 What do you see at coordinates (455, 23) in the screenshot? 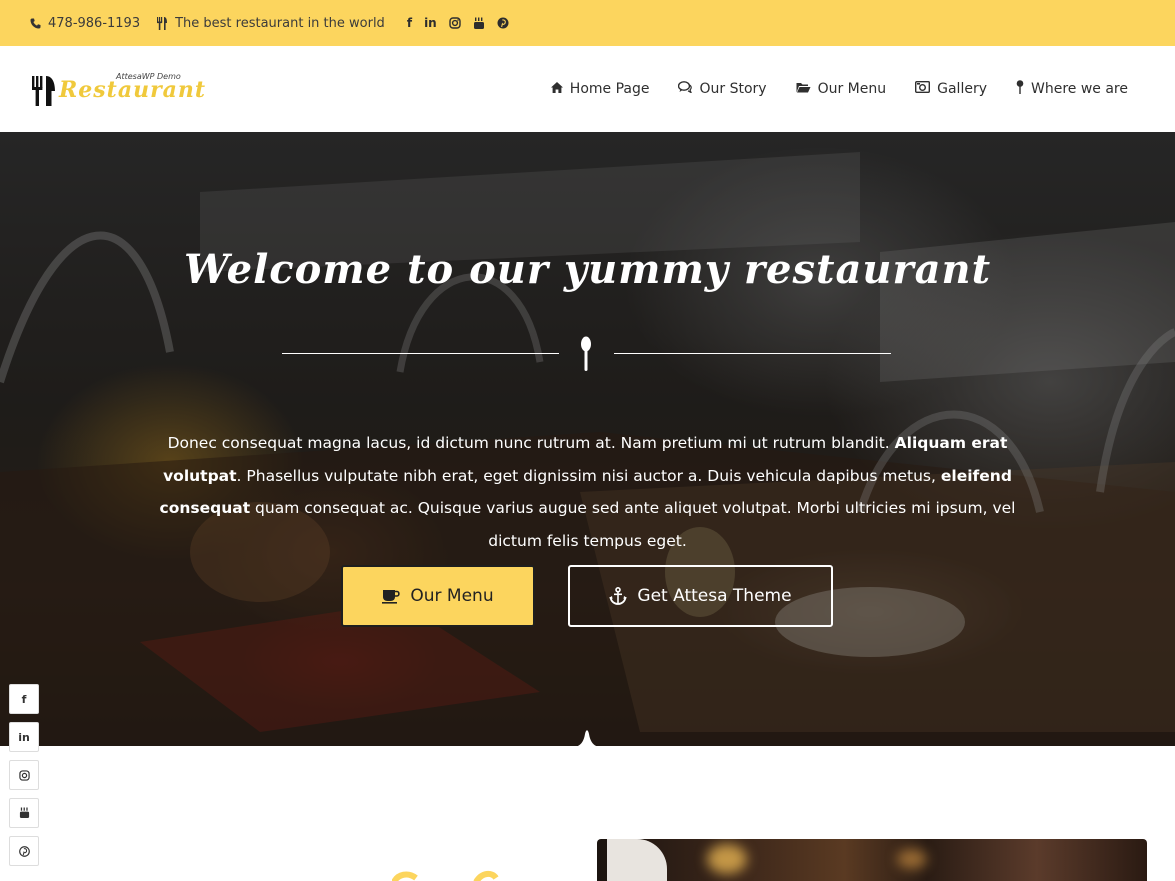
I see `instagram-icon` at bounding box center [455, 23].